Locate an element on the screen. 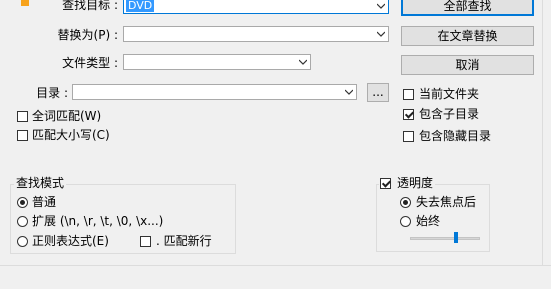 Image resolution: width=551 pixels, height=289 pixels. filetype-combo is located at coordinates (217, 62).